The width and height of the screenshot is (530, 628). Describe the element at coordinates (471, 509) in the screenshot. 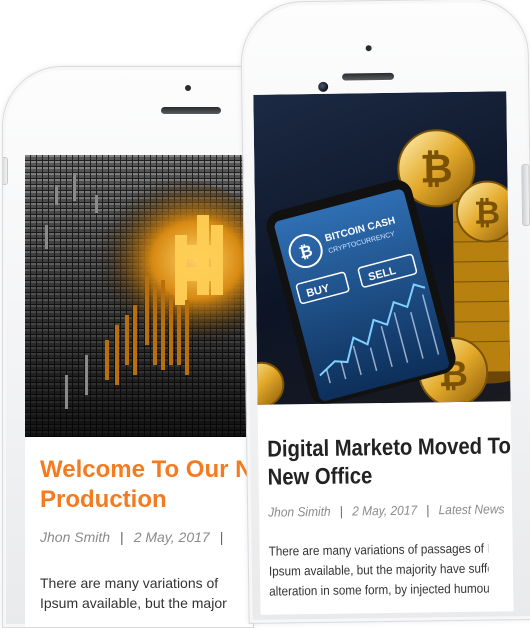

I see `article-category: Latest News` at that location.